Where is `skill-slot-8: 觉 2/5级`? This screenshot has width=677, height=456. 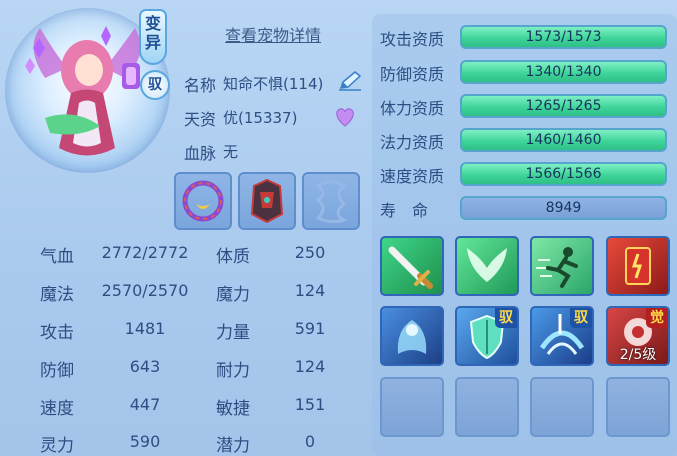
skill-slot-8: 觉 2/5级 is located at coordinates (638, 336).